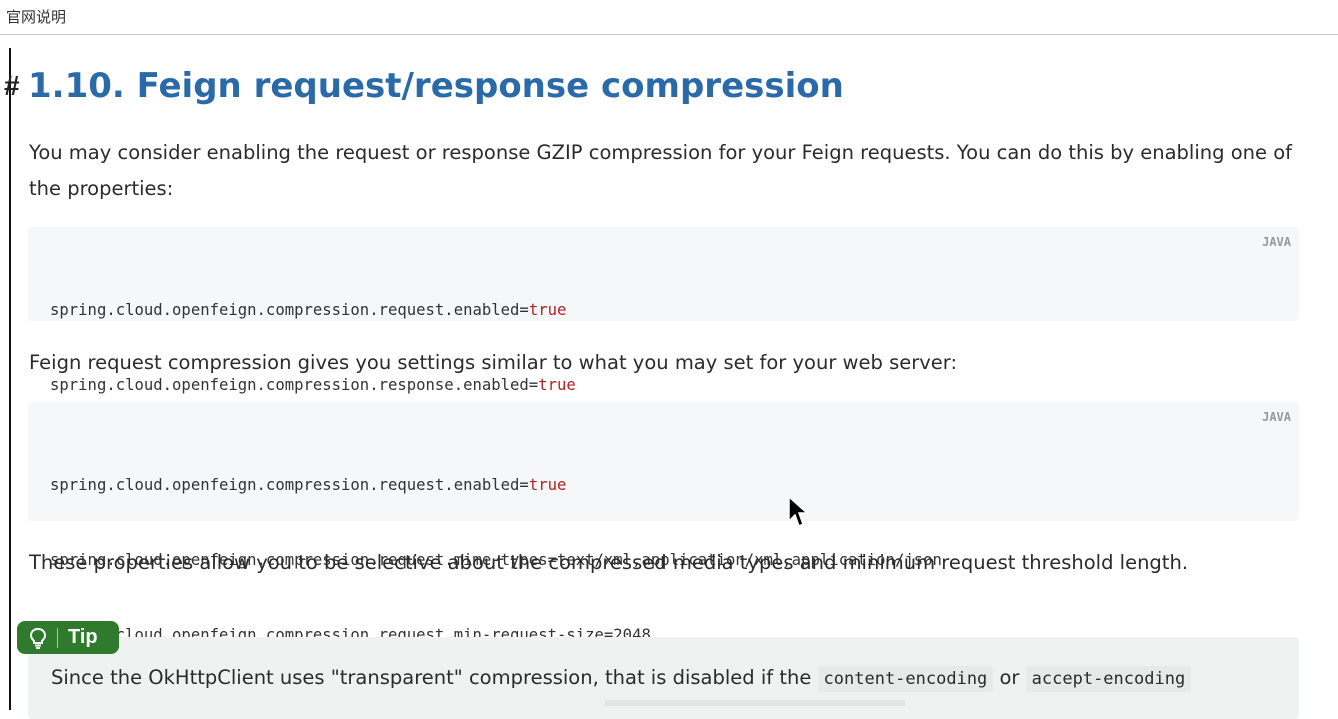 Image resolution: width=1338 pixels, height=719 pixels. I want to click on section-heading: 1.10. Feign request/response compression, so click(436, 86).